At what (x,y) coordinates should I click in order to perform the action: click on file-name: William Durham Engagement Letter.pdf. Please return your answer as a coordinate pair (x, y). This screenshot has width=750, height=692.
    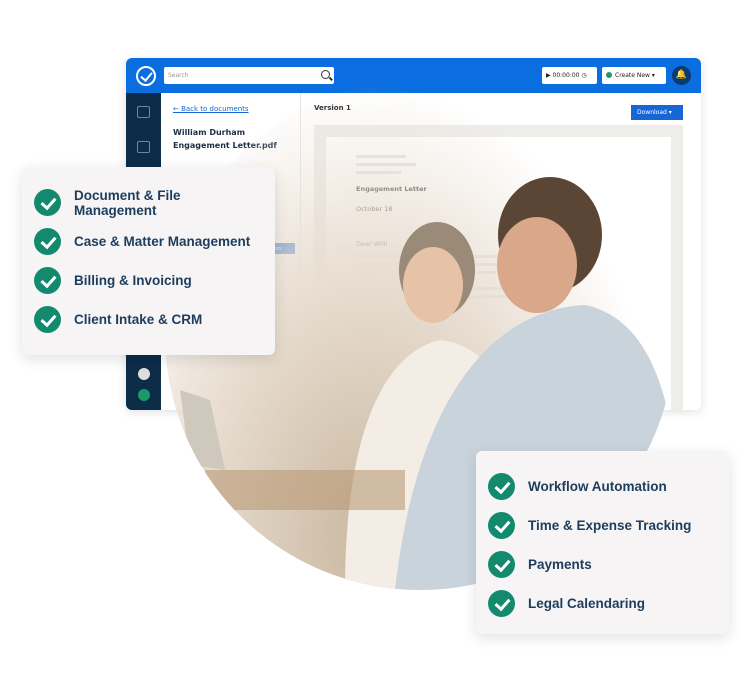
    Looking at the image, I should click on (225, 139).